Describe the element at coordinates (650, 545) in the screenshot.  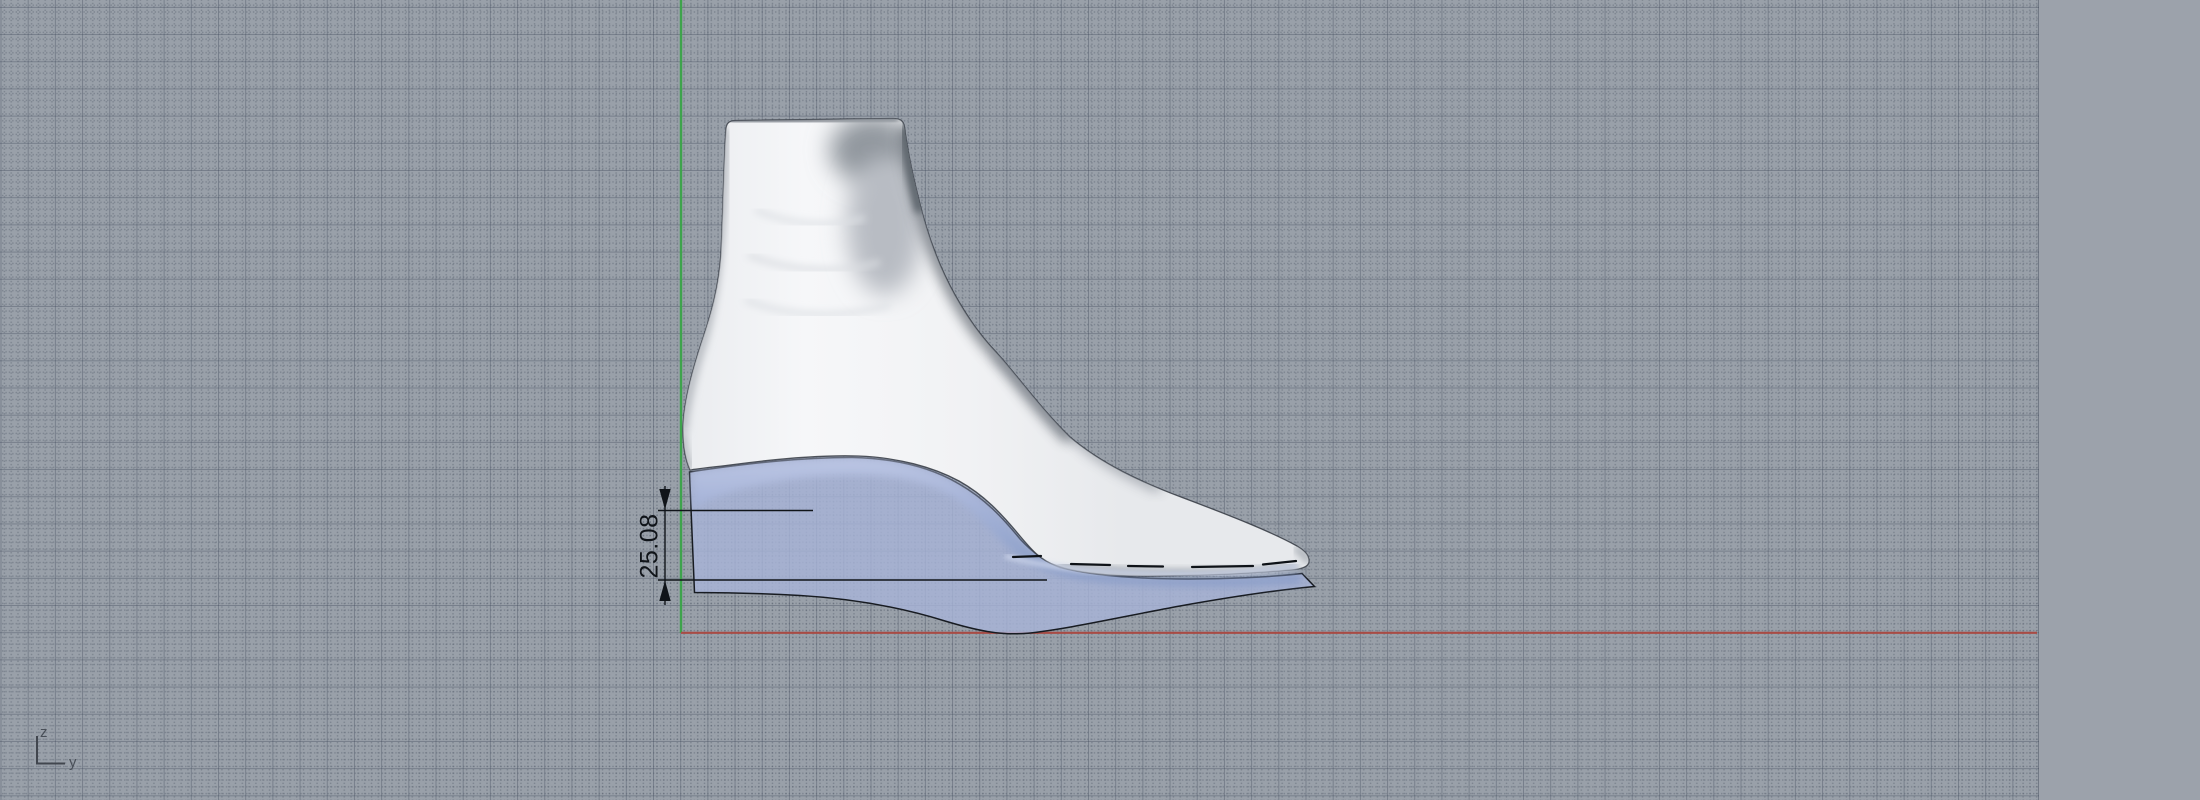
I see `dimension-value-label: 25.08` at that location.